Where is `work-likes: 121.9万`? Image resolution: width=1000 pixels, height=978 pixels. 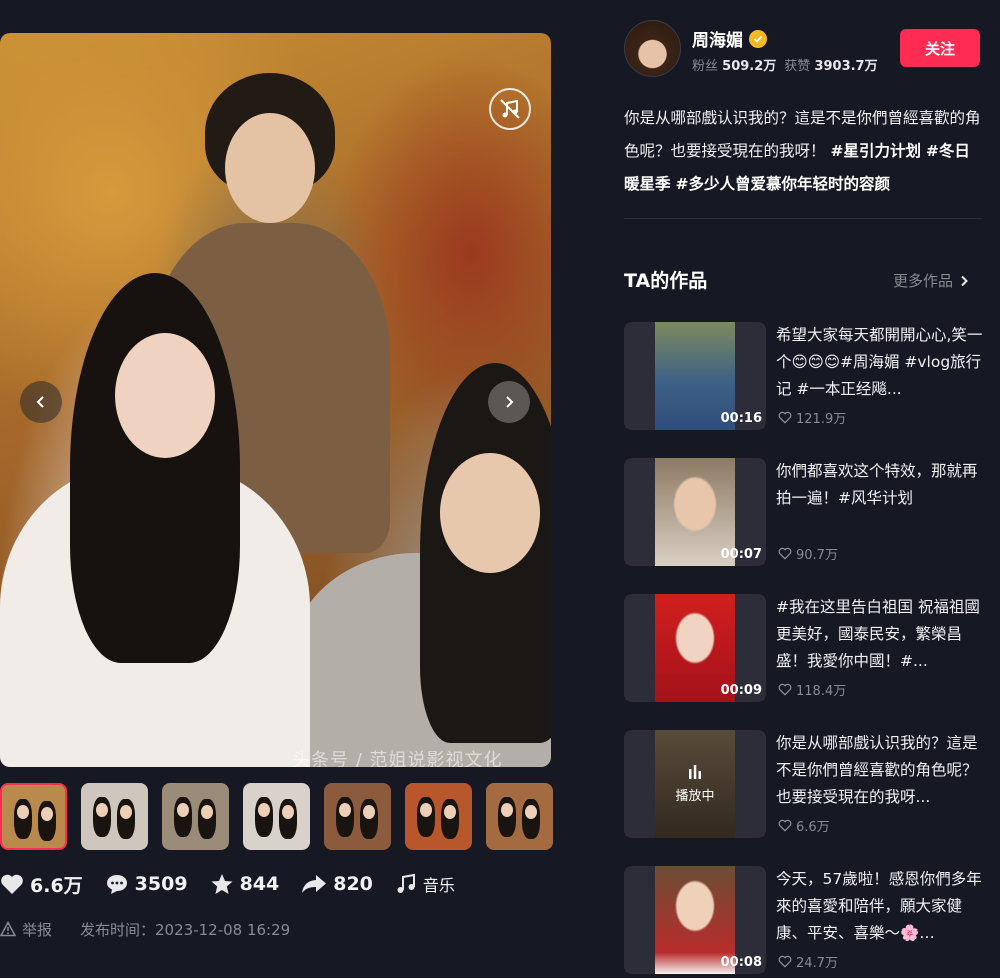 work-likes: 121.9万 is located at coordinates (812, 417).